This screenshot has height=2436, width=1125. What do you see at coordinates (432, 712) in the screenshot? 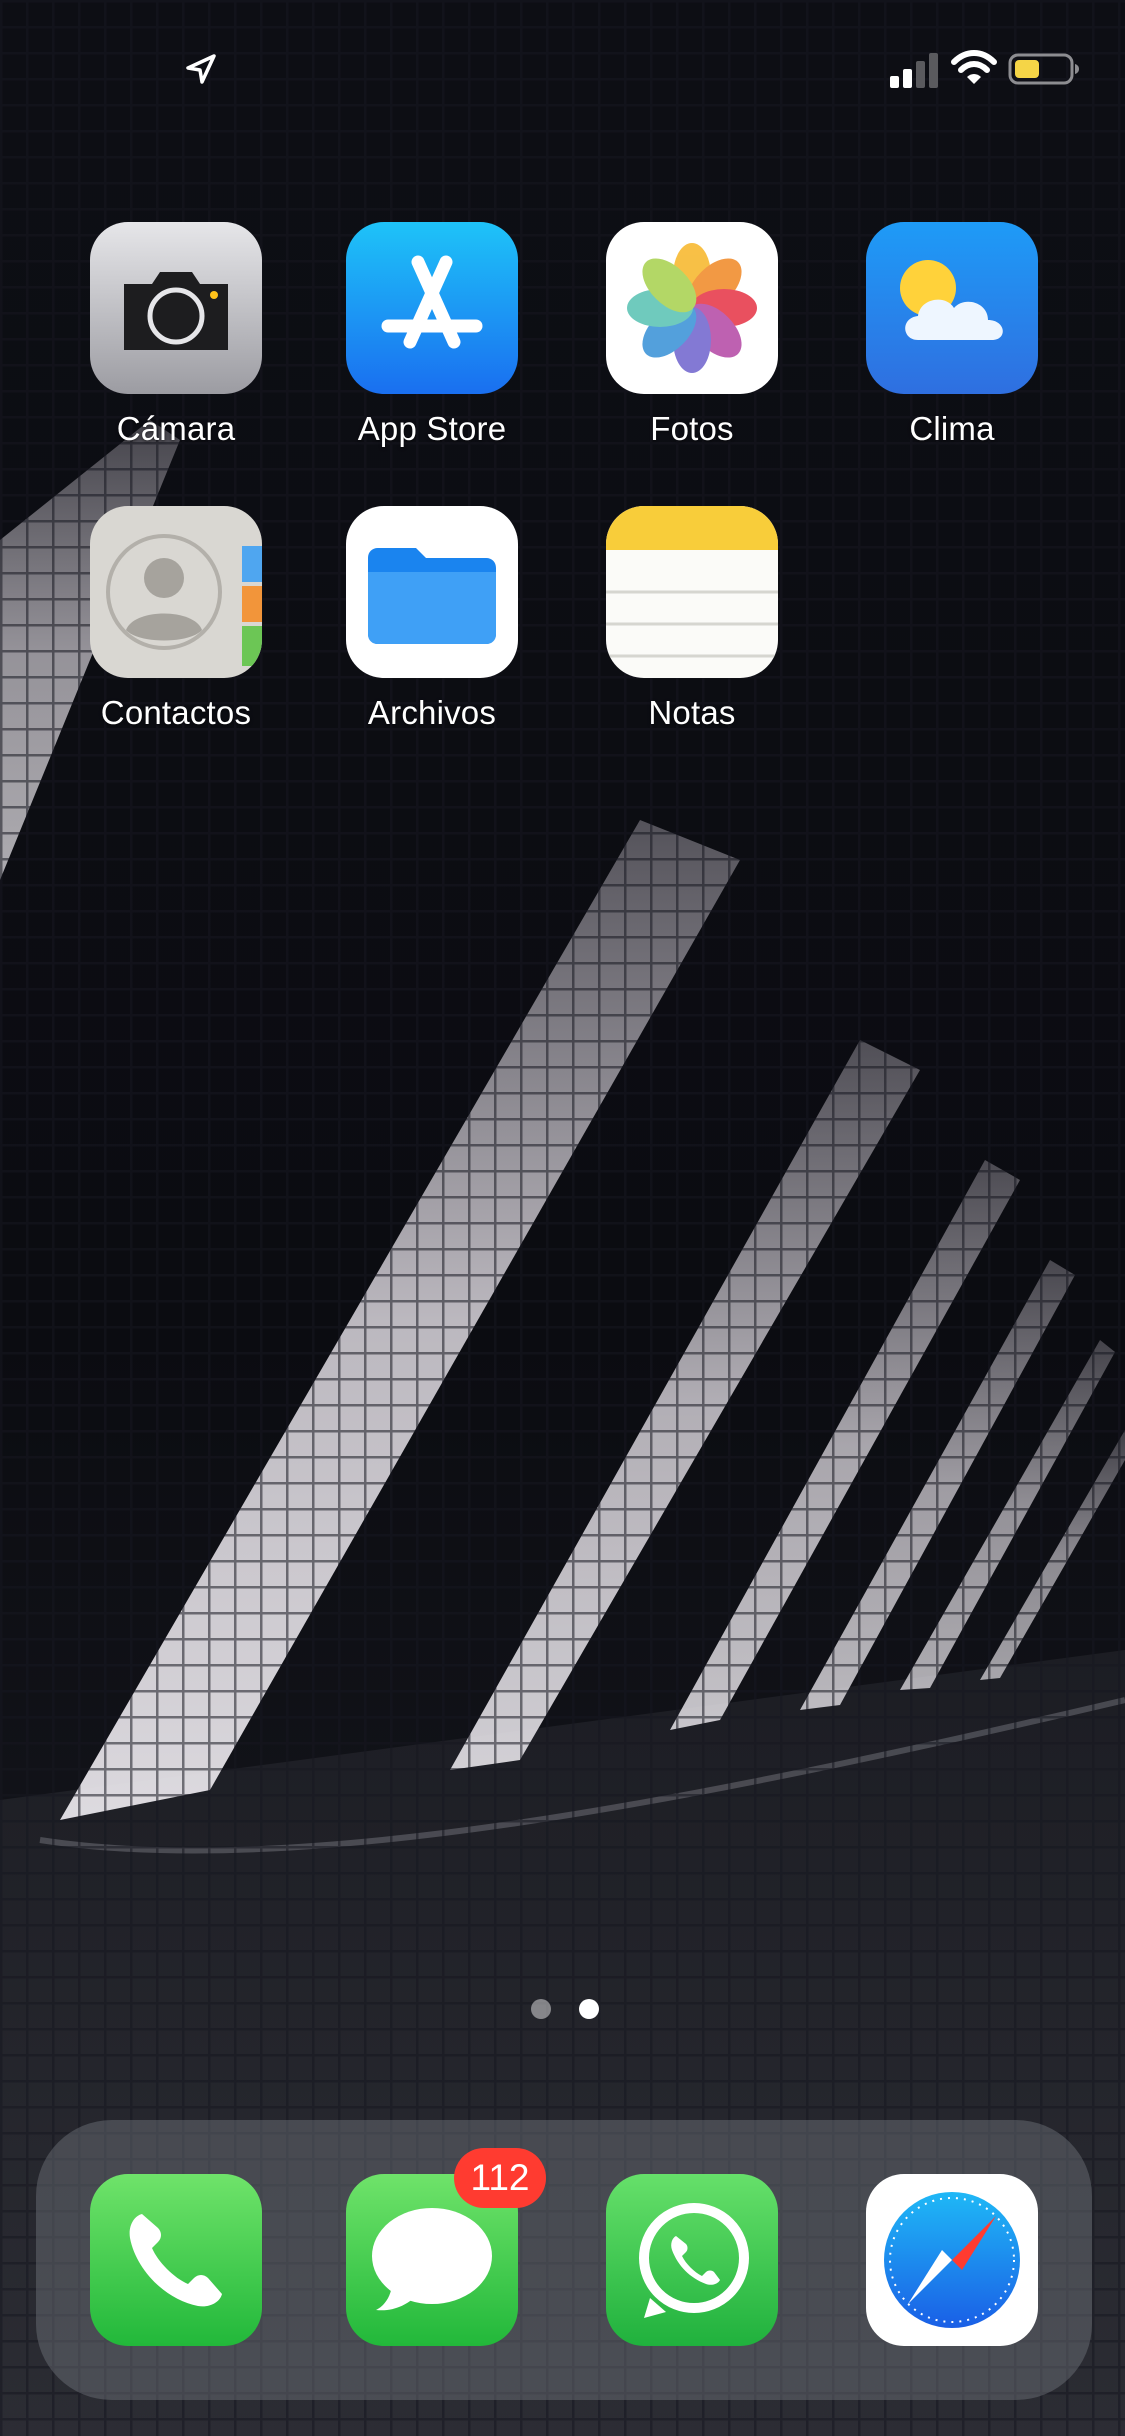
I see `app-label: Archivos` at bounding box center [432, 712].